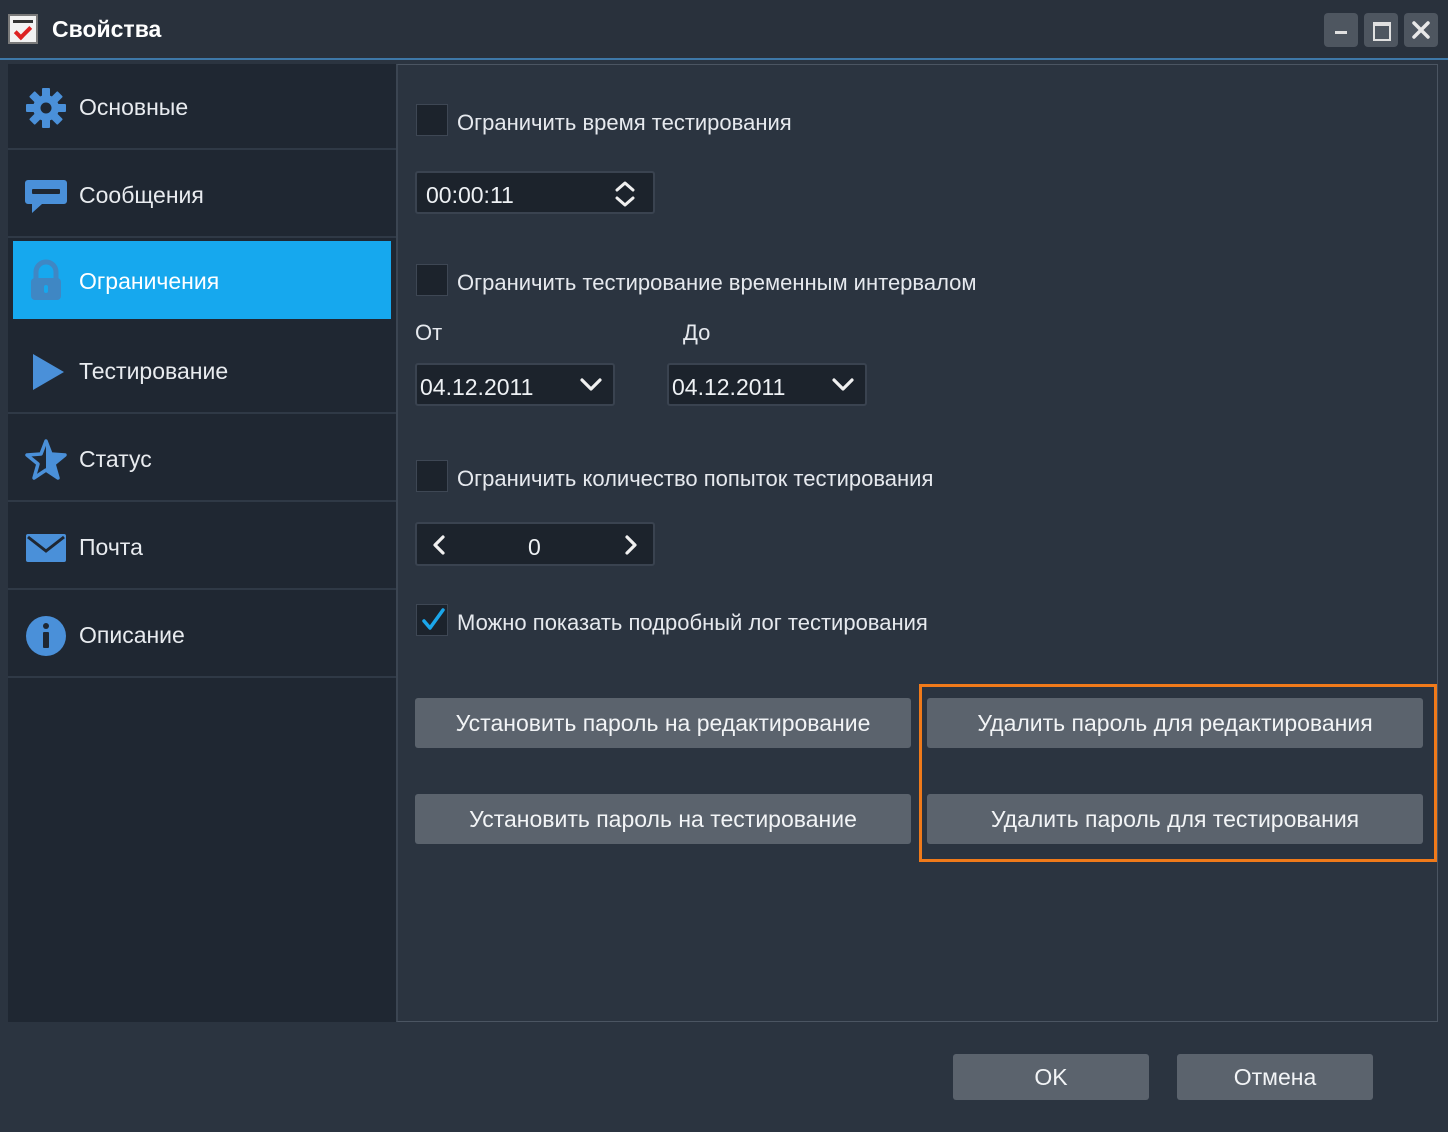  I want to click on limit-time-label: Ограничить время тестирования, so click(624, 122).